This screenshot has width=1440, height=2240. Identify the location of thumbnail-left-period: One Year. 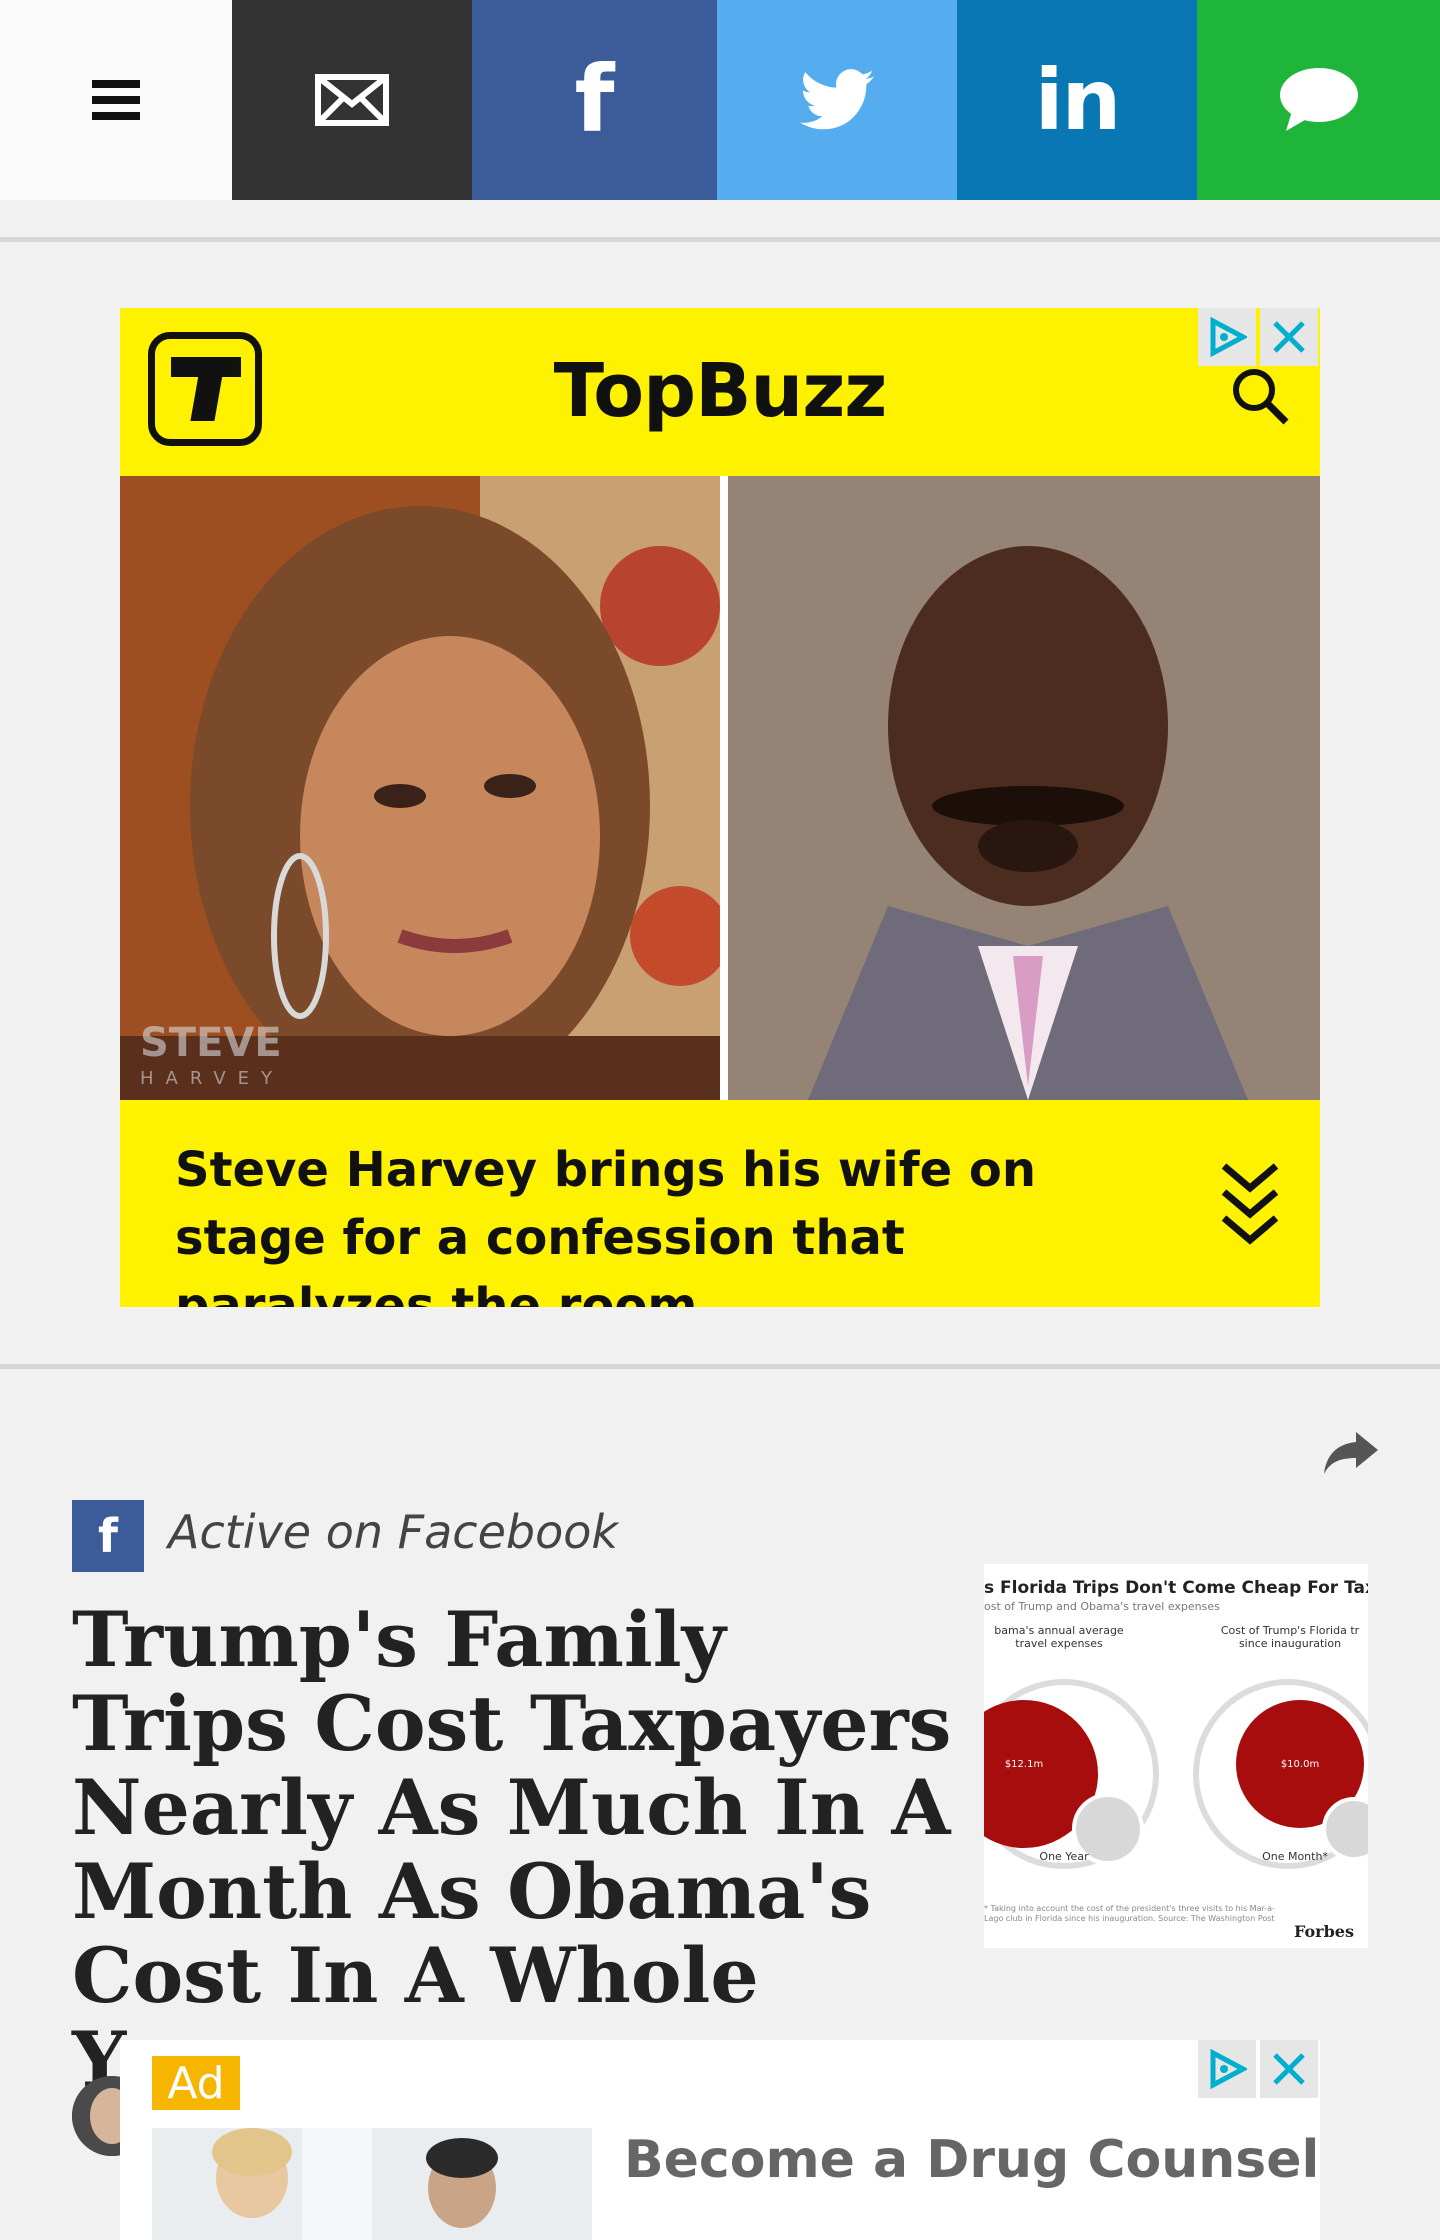
(1064, 1856).